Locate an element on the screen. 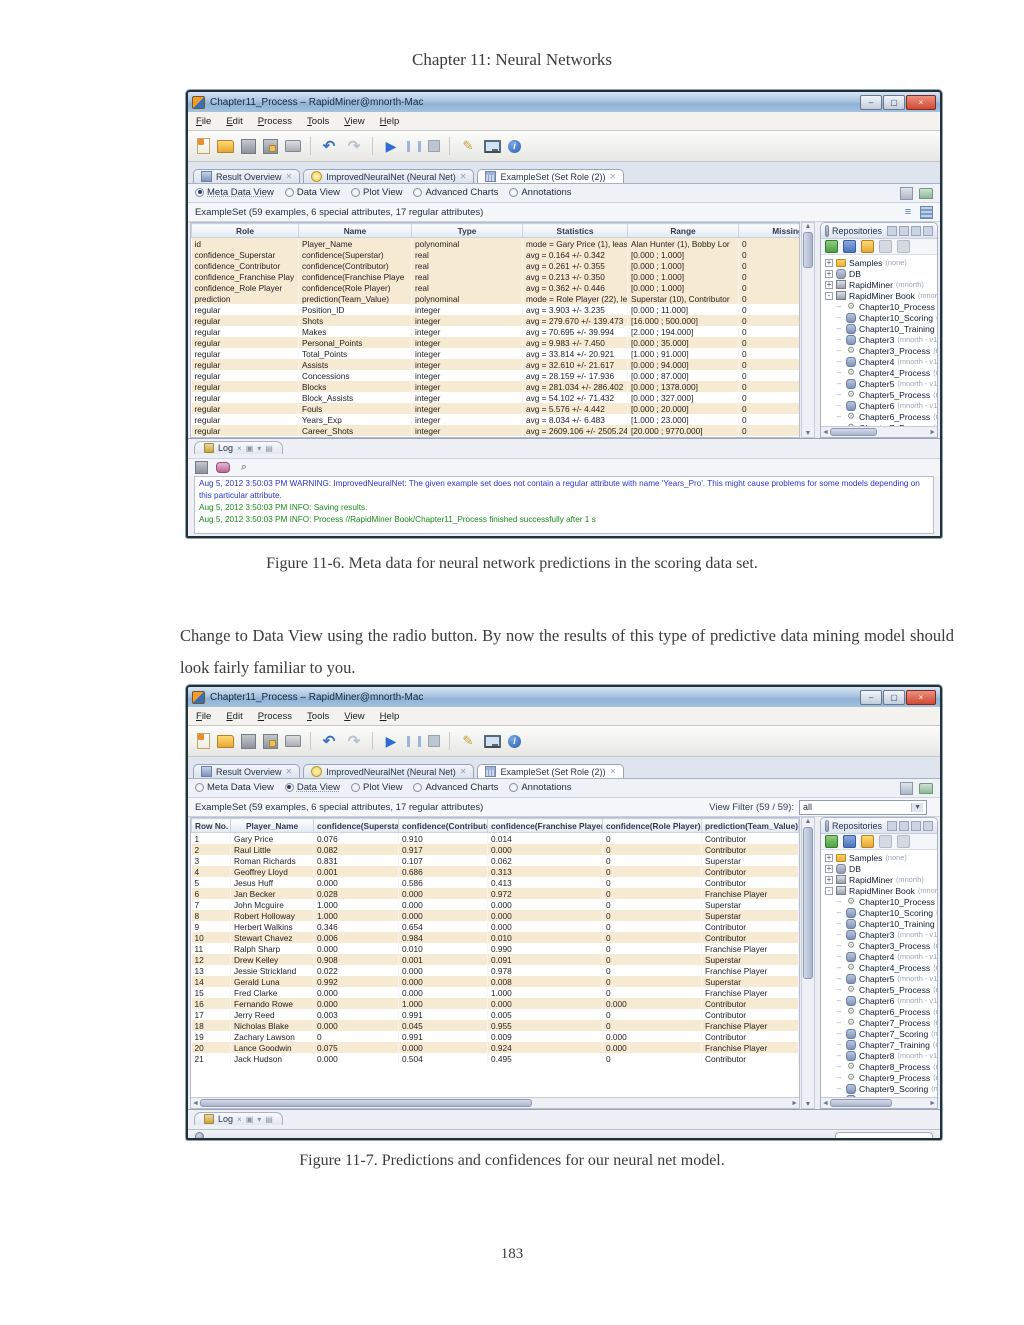  maximize-button is located at coordinates (894, 697).